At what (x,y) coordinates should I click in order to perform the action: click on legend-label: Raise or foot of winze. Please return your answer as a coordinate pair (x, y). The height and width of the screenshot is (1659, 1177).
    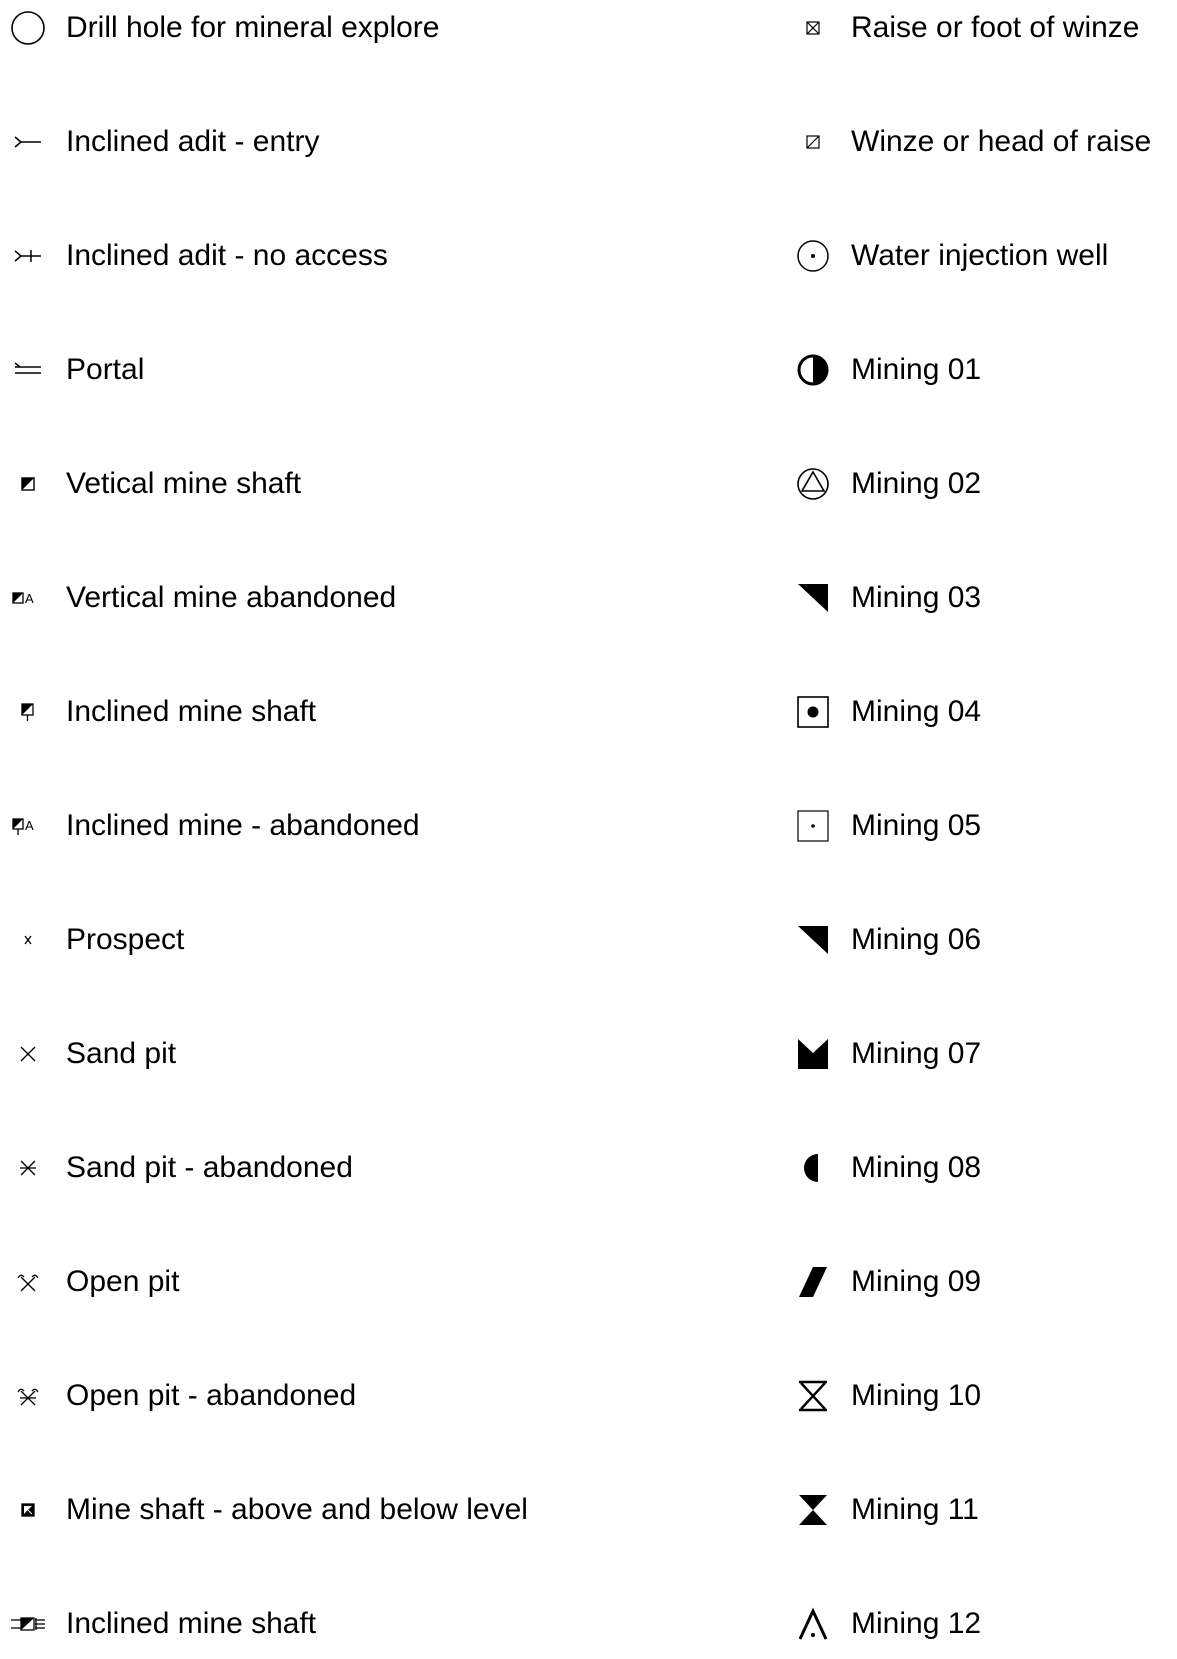
    Looking at the image, I should click on (995, 27).